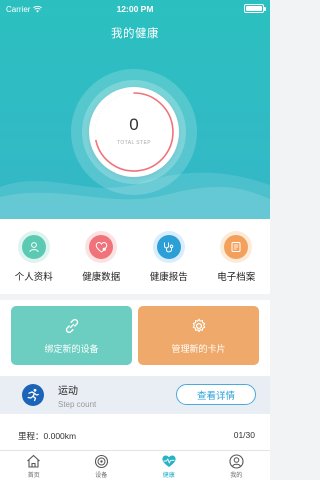 This screenshot has height=480, width=320. I want to click on tab-health: 健康, so click(169, 465).